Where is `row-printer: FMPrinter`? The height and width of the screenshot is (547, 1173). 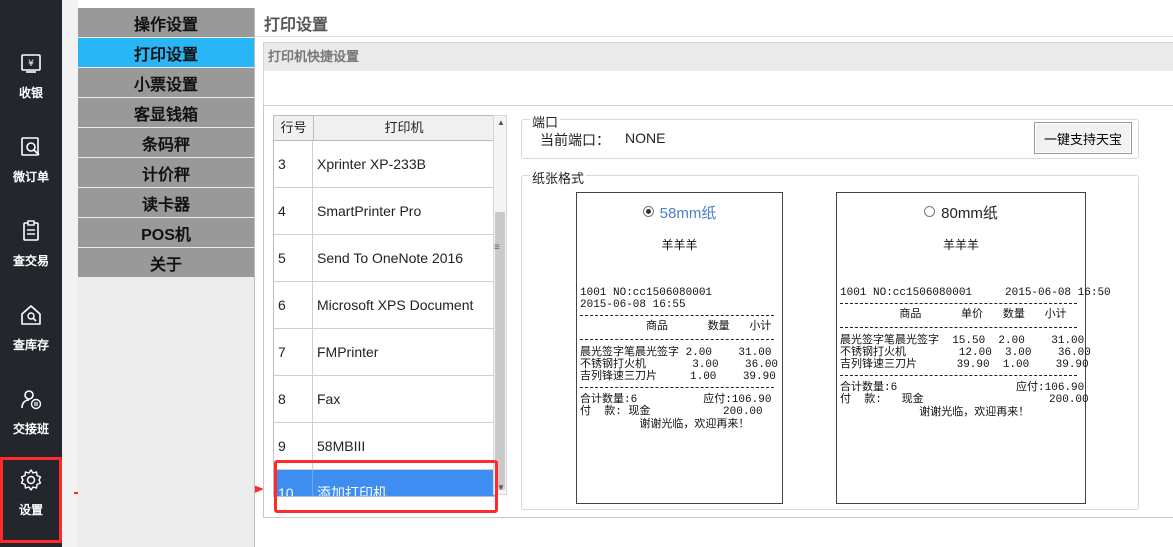 row-printer: FMPrinter is located at coordinates (348, 352).